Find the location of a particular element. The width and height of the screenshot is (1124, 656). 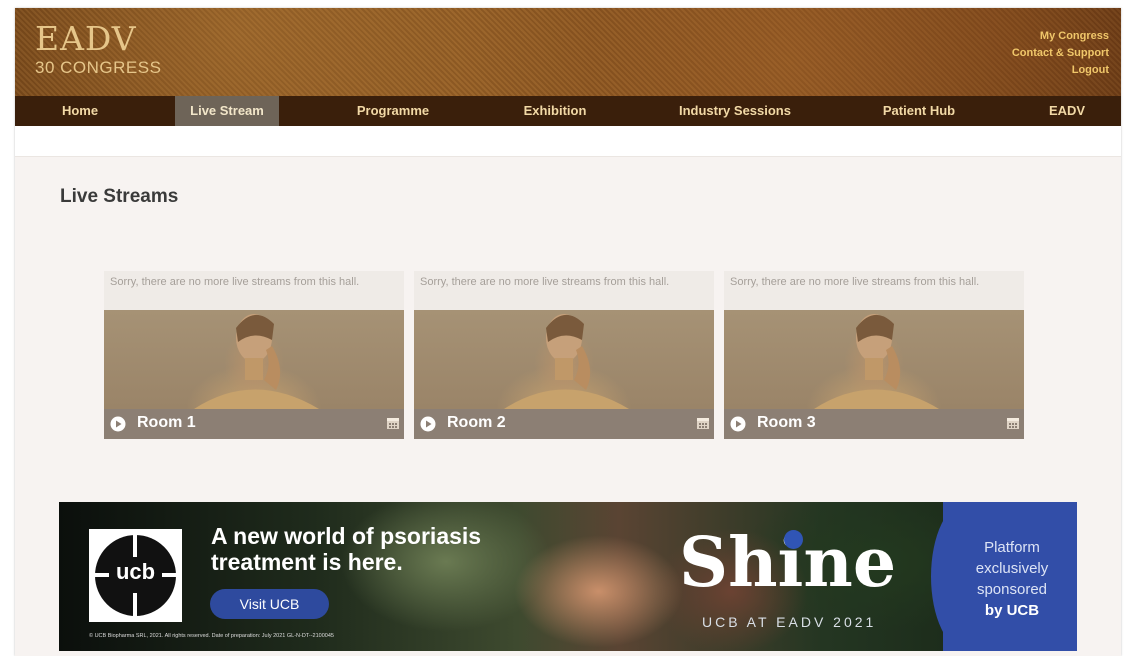

logout-link: Logout is located at coordinates (1060, 70).